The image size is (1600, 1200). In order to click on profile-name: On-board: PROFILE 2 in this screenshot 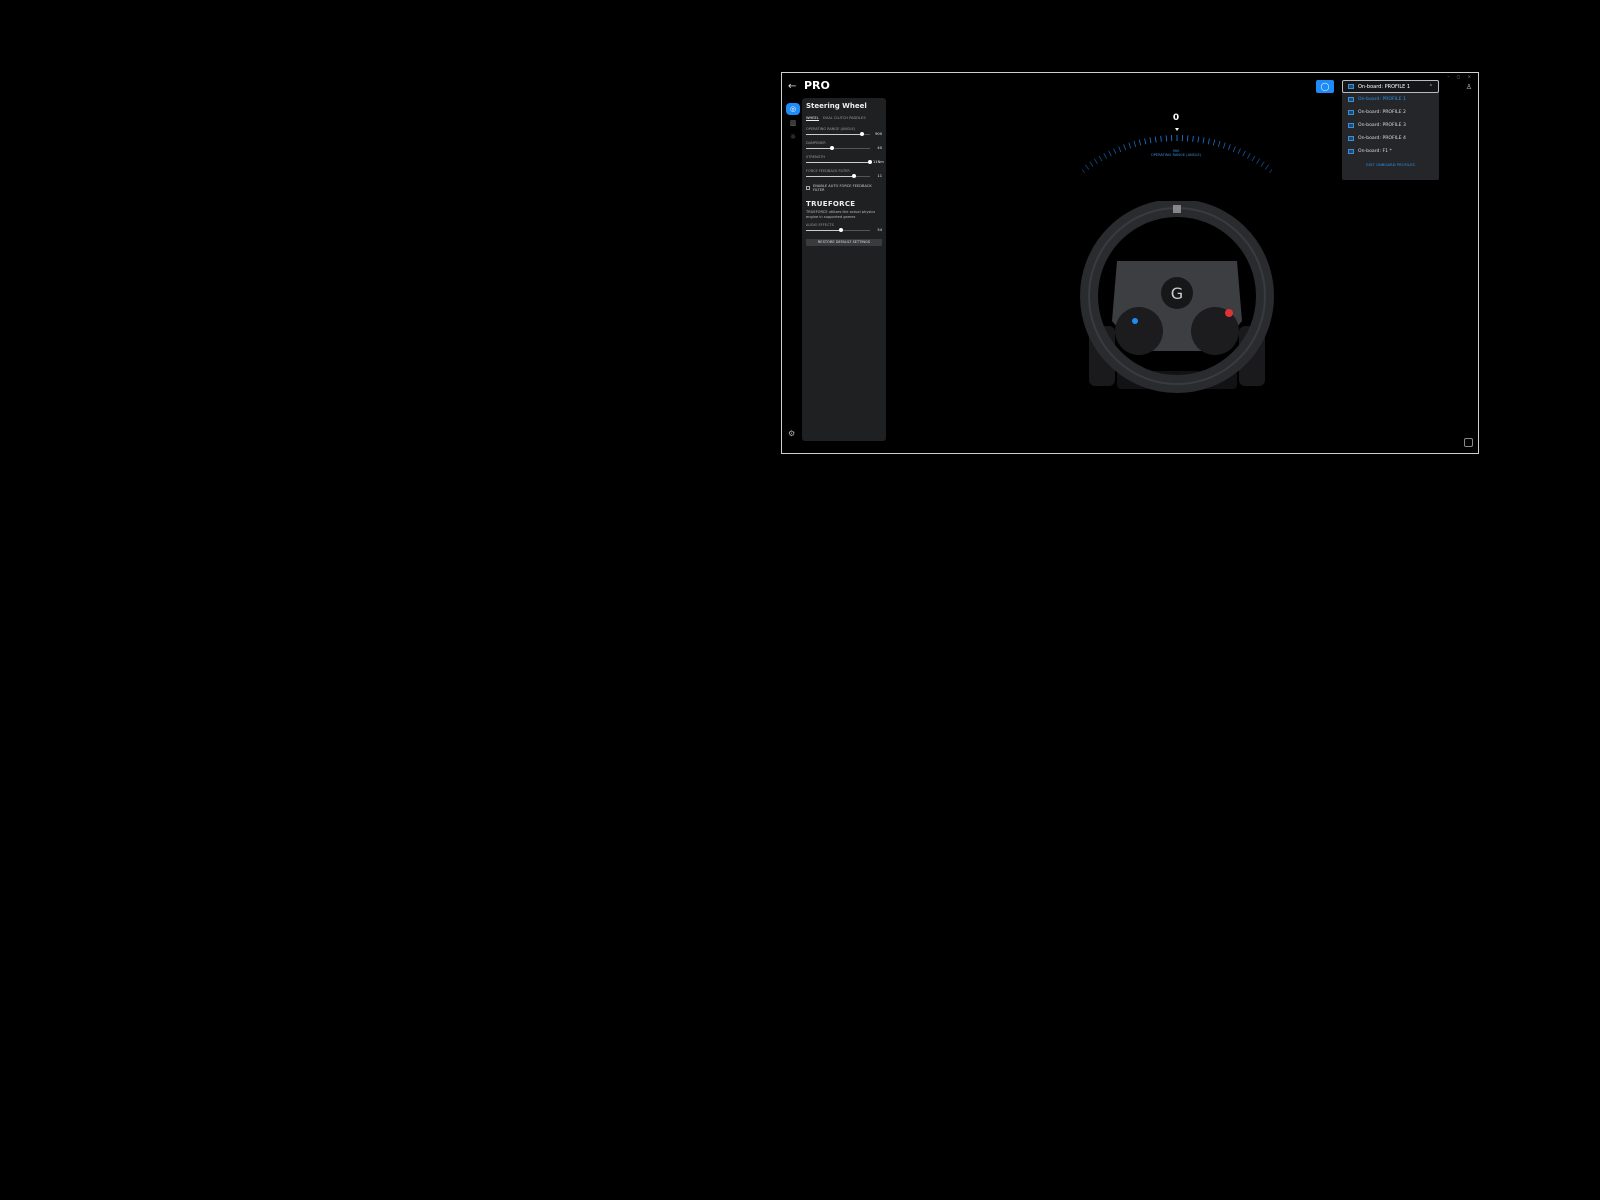, I will do `click(1382, 112)`.